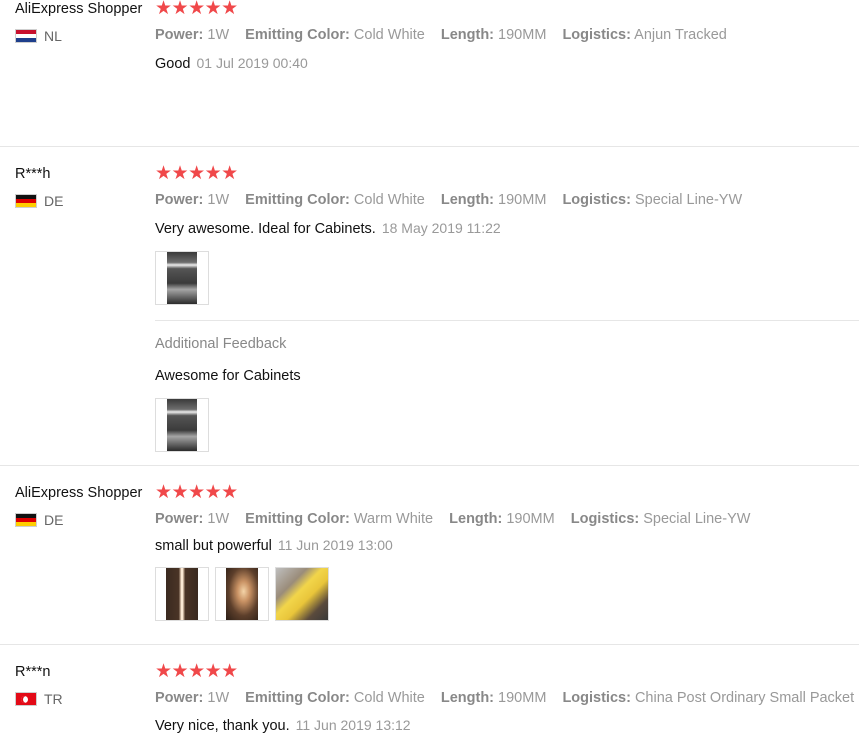  I want to click on reviewer-country: NL, so click(78, 36).